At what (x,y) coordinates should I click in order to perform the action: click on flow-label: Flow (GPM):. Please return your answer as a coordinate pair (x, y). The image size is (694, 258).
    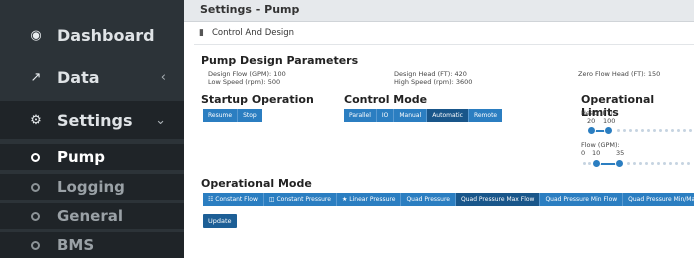
    Looking at the image, I should click on (600, 145).